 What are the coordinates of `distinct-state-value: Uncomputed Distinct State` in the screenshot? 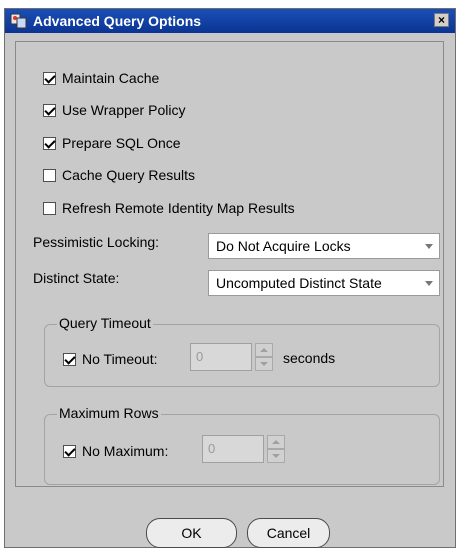 It's located at (299, 283).